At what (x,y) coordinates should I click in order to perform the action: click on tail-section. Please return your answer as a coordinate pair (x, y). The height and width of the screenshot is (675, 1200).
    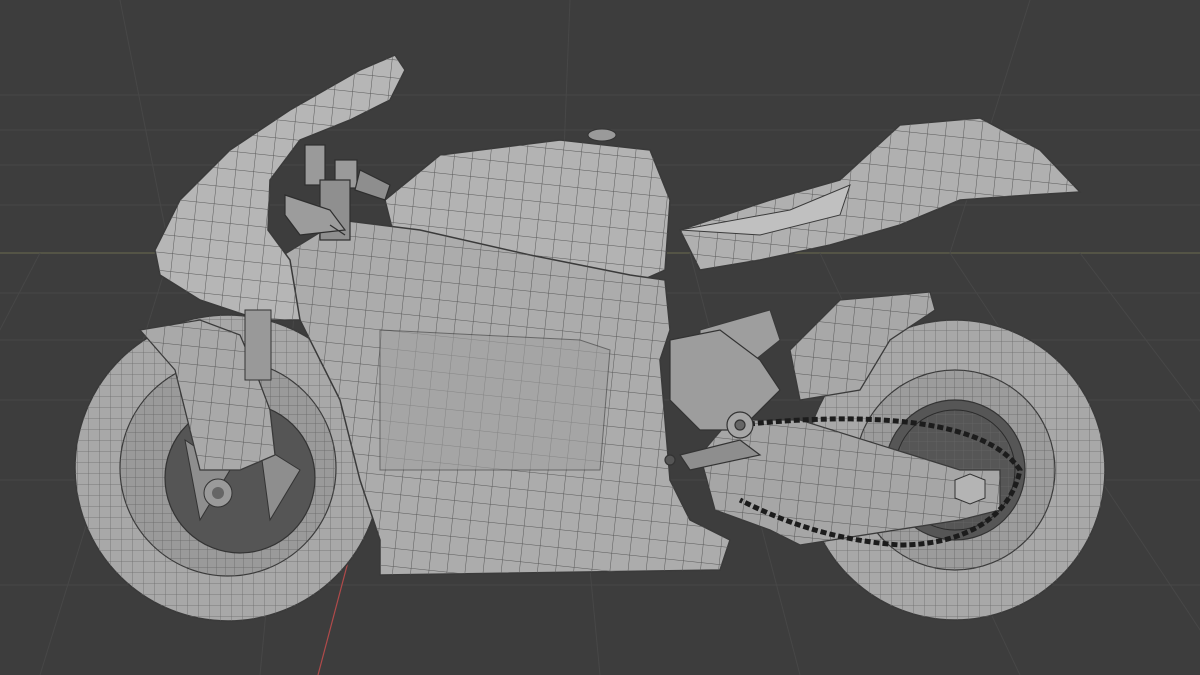
    Looking at the image, I should click on (880, 194).